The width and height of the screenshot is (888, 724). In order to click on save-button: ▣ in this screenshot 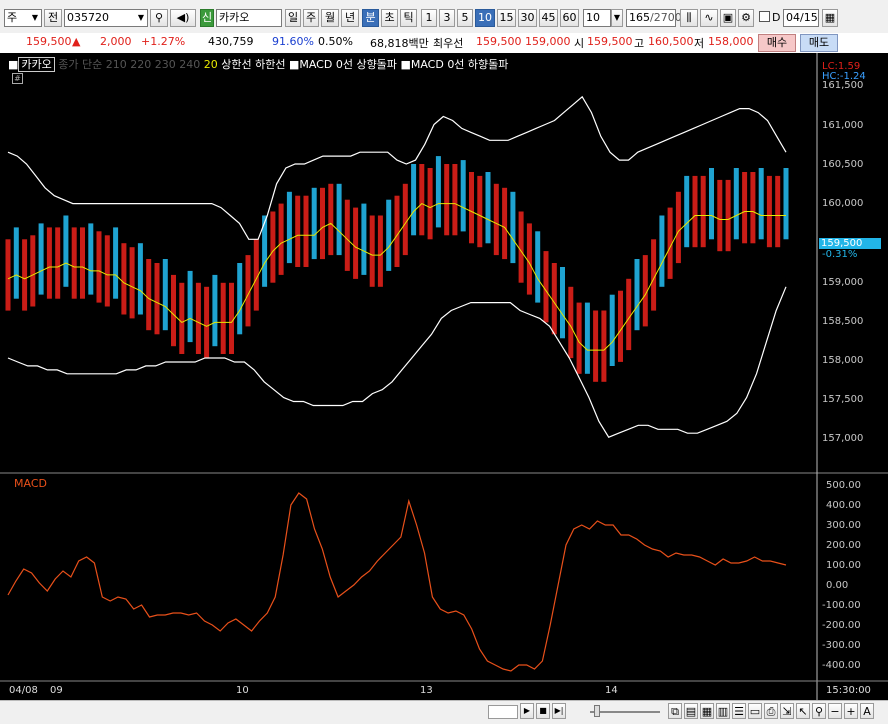, I will do `click(728, 18)`.